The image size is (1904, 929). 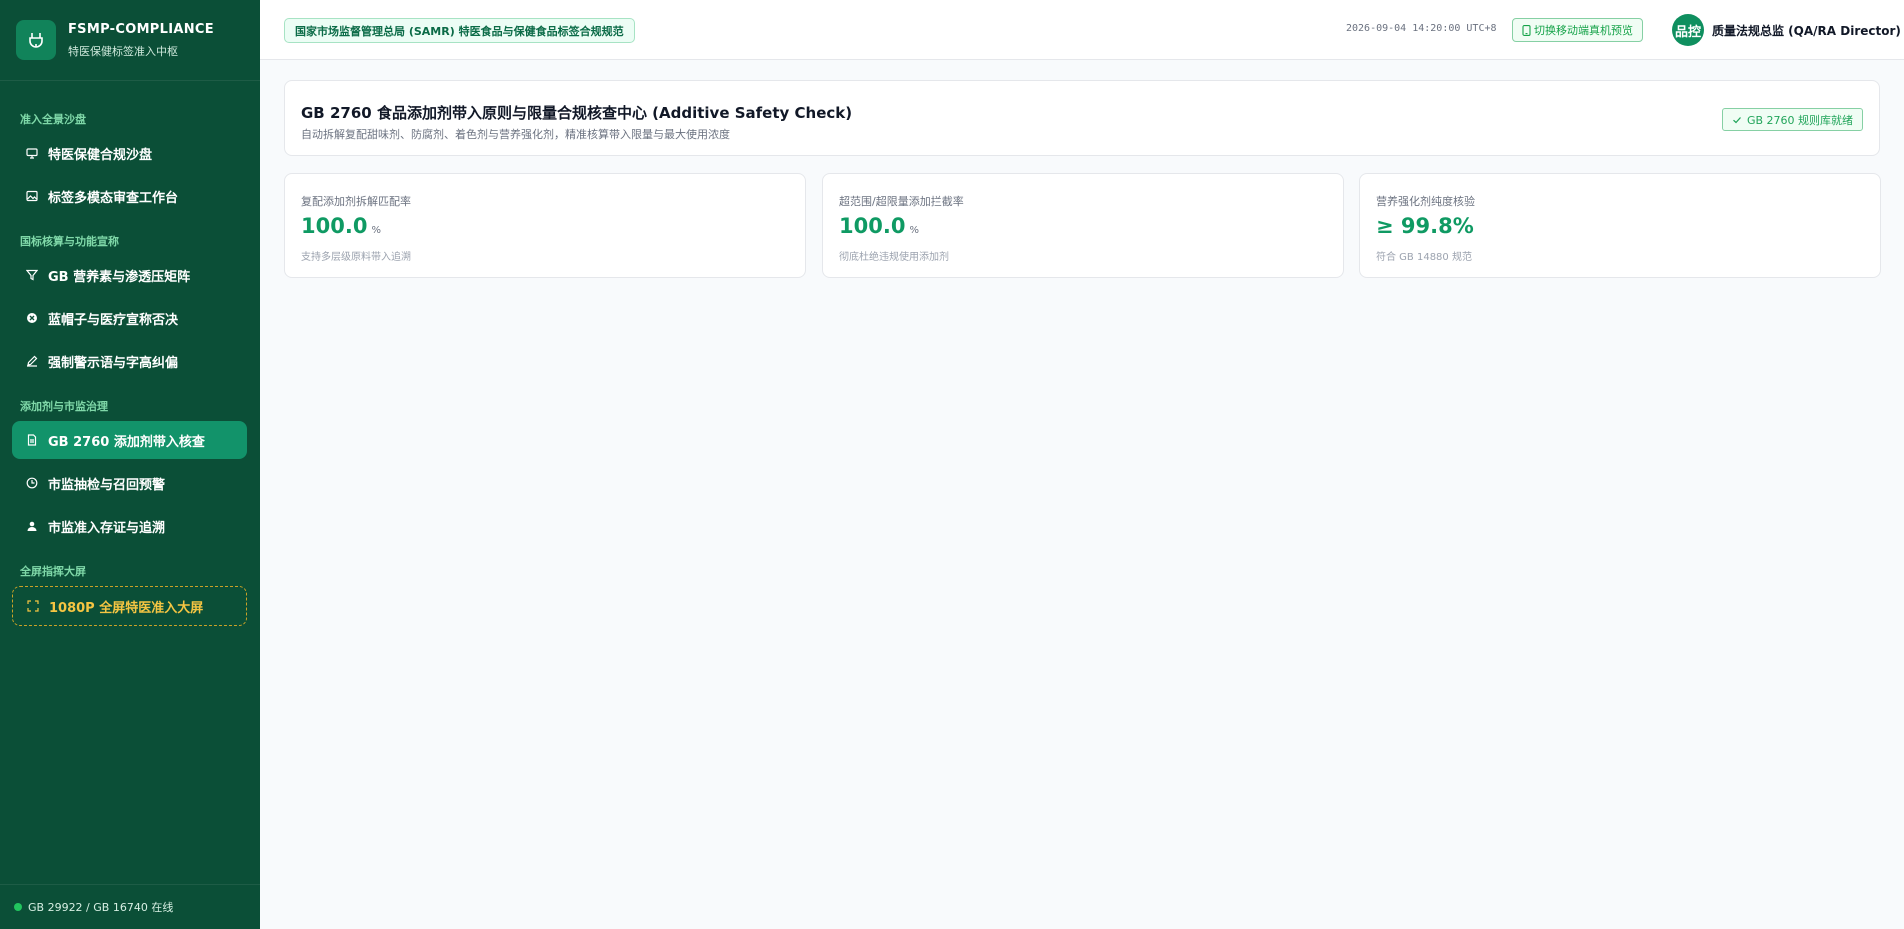 What do you see at coordinates (33, 606) in the screenshot?
I see `fullscreen-icon` at bounding box center [33, 606].